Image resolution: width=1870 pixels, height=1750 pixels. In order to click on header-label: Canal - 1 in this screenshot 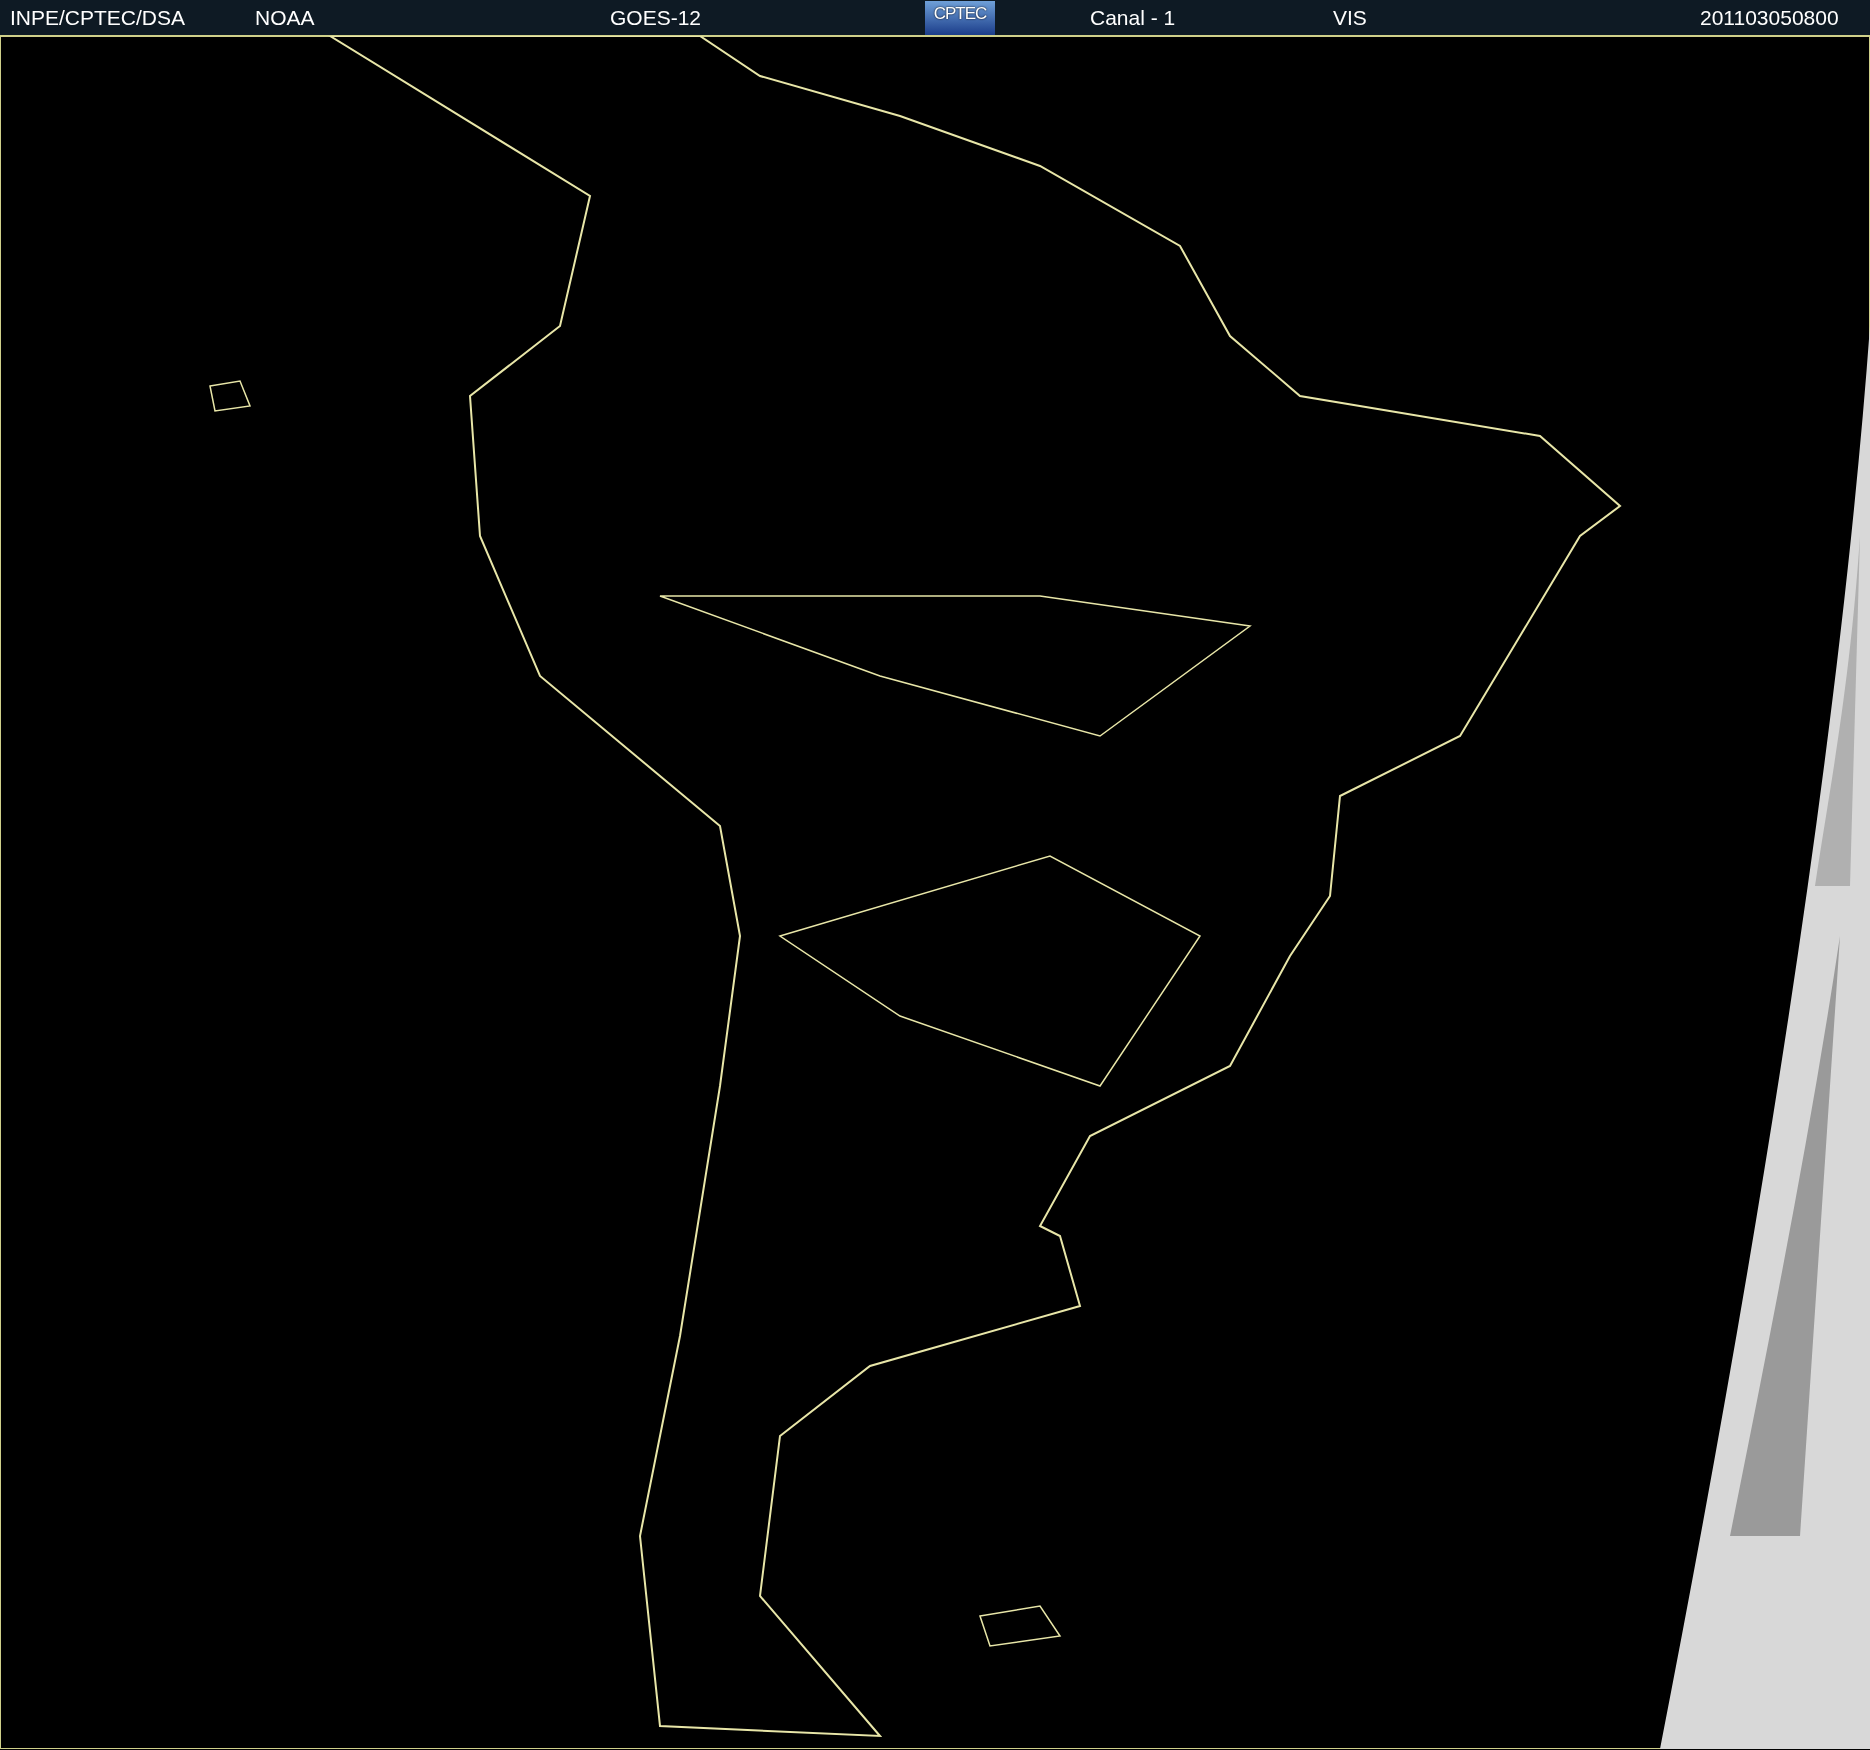, I will do `click(1133, 17)`.